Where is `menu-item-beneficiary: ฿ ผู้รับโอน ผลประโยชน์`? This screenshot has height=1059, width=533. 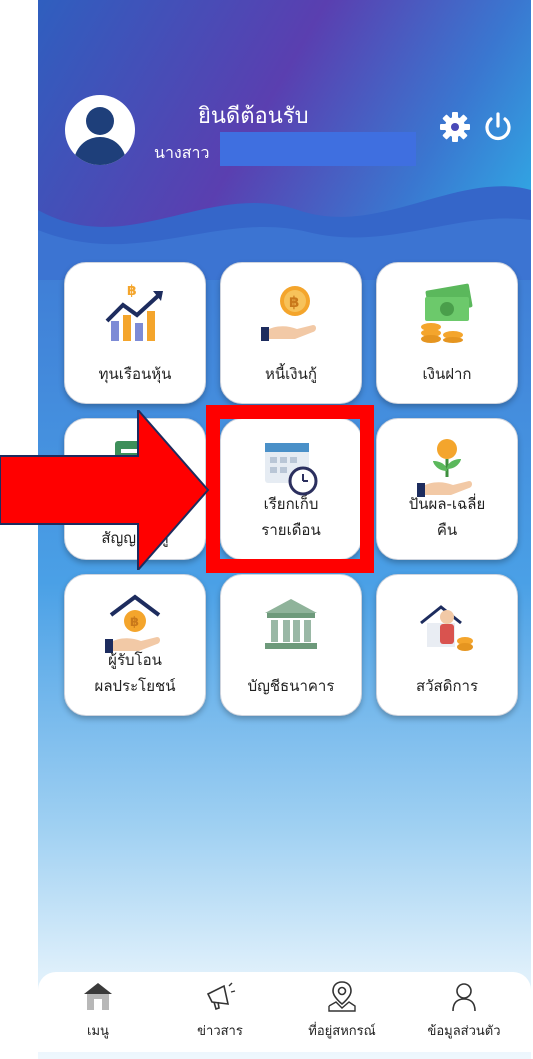
menu-item-beneficiary: ฿ ผู้รับโอน ผลประโยชน์ is located at coordinates (135, 645).